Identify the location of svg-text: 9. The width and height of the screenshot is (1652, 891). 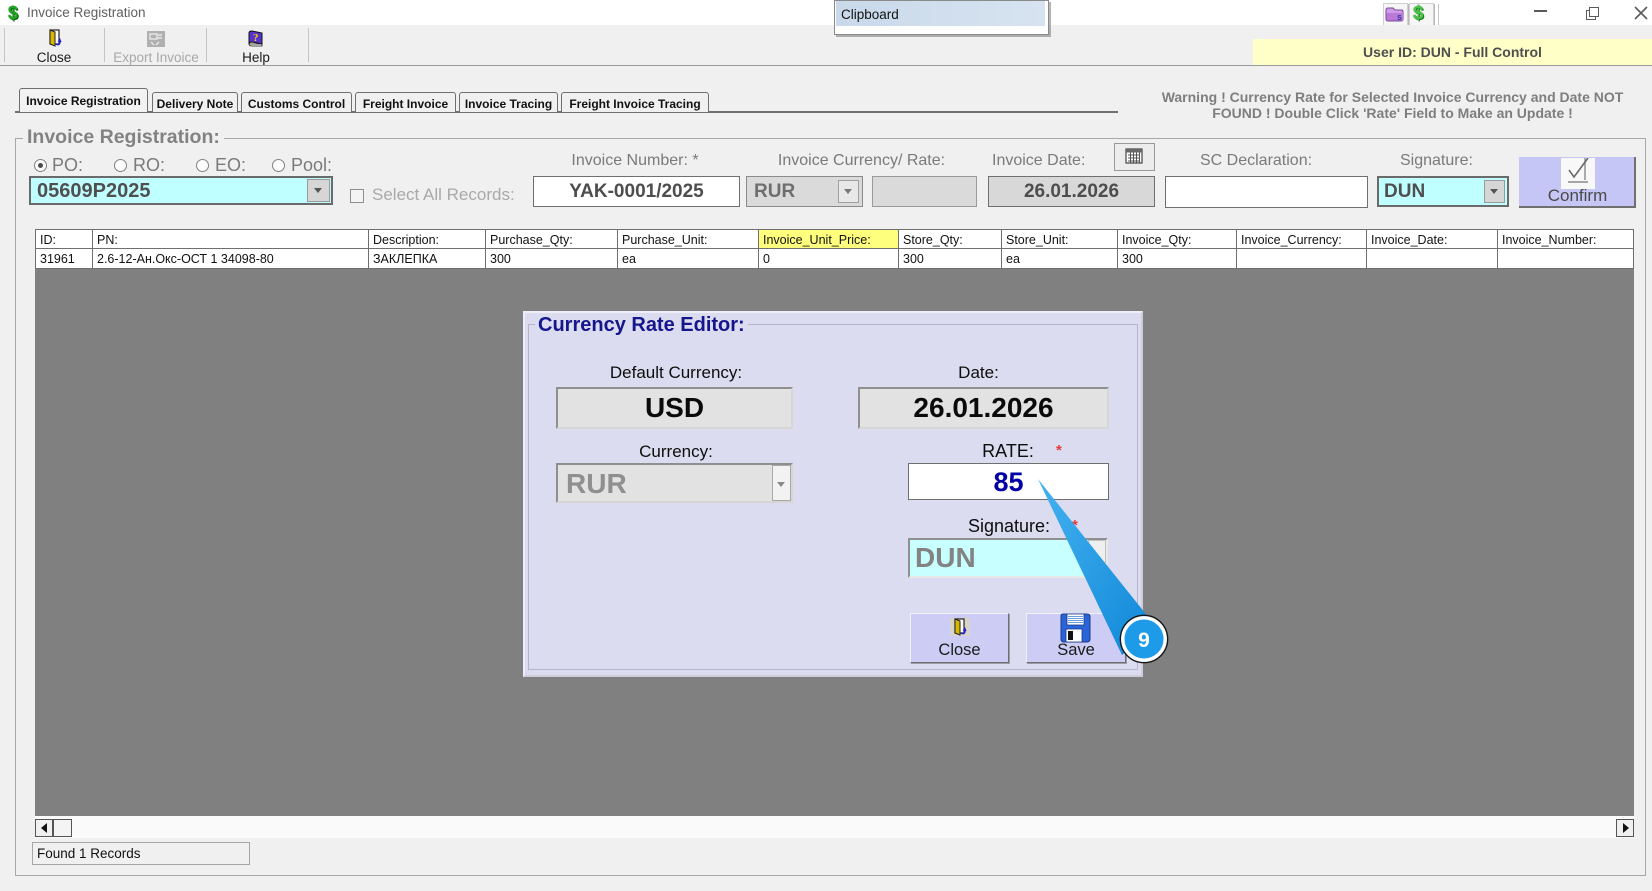
(1144, 640).